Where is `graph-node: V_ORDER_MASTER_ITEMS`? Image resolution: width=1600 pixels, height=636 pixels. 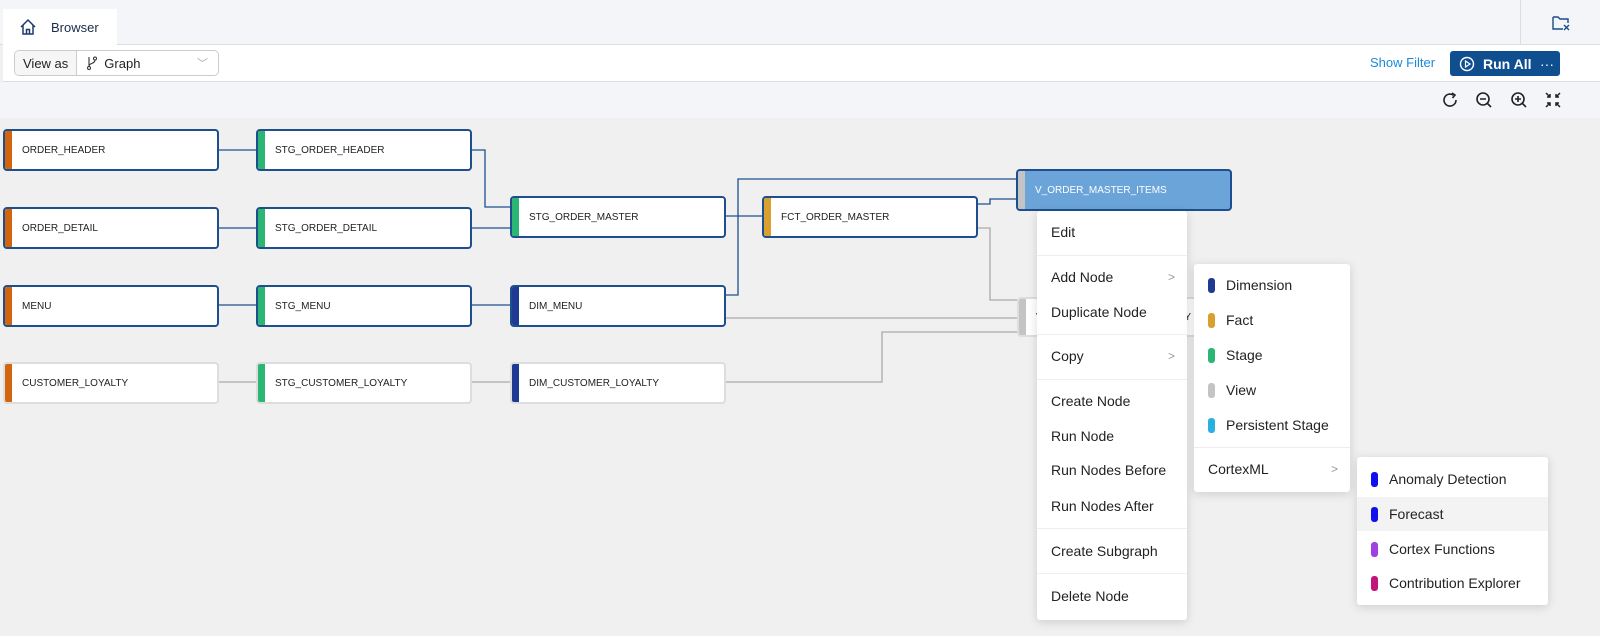
graph-node: V_ORDER_MASTER_ITEMS is located at coordinates (1124, 190).